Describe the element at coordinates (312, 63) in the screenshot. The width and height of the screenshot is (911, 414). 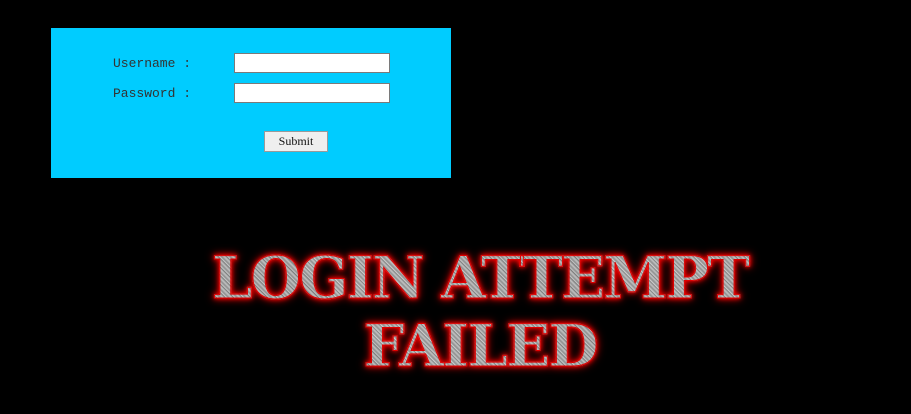
I see `username-input` at that location.